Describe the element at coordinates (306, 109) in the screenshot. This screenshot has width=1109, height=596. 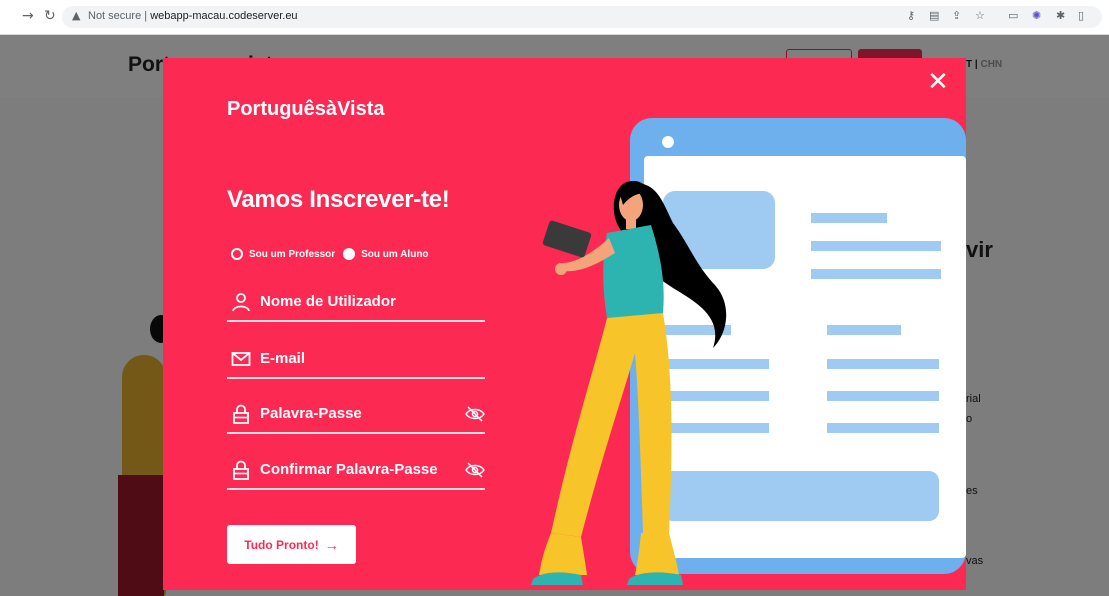
I see `brand-logo: PortuguêsàVista` at that location.